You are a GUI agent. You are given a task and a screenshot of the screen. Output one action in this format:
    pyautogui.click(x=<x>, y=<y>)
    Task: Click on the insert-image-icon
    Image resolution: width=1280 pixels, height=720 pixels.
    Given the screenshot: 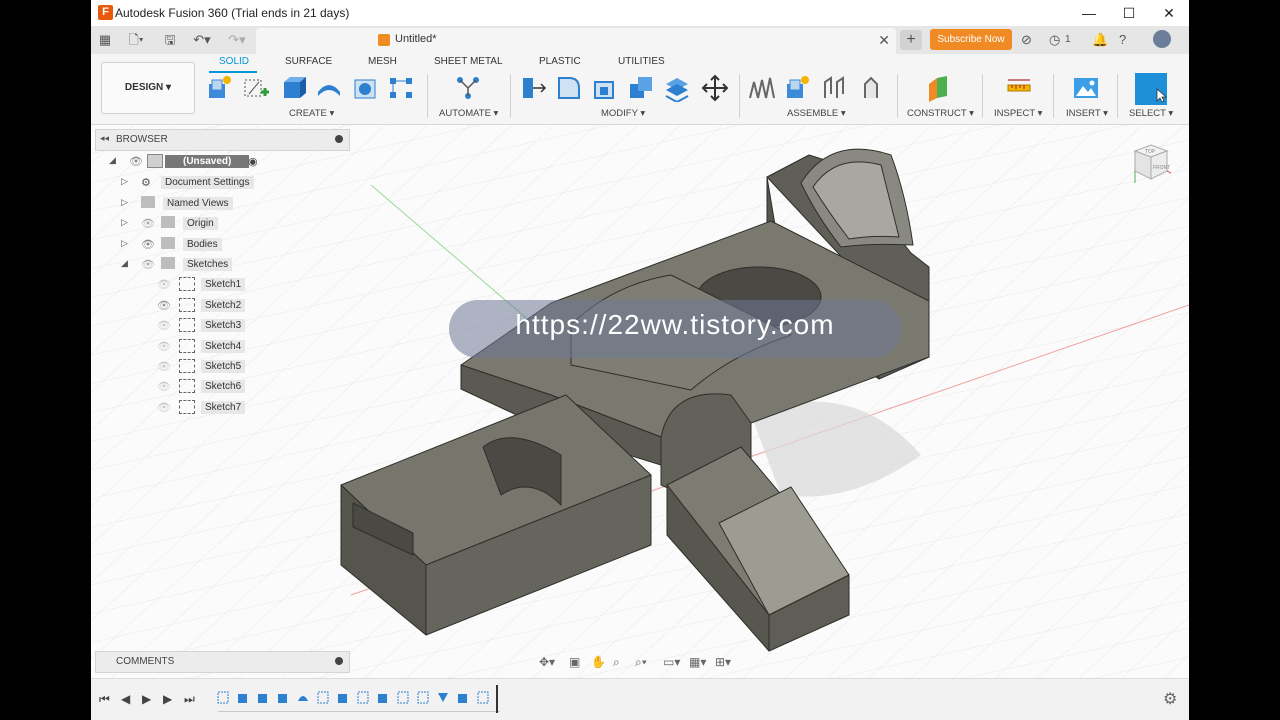 What is the action you would take?
    pyautogui.click(x=1086, y=88)
    